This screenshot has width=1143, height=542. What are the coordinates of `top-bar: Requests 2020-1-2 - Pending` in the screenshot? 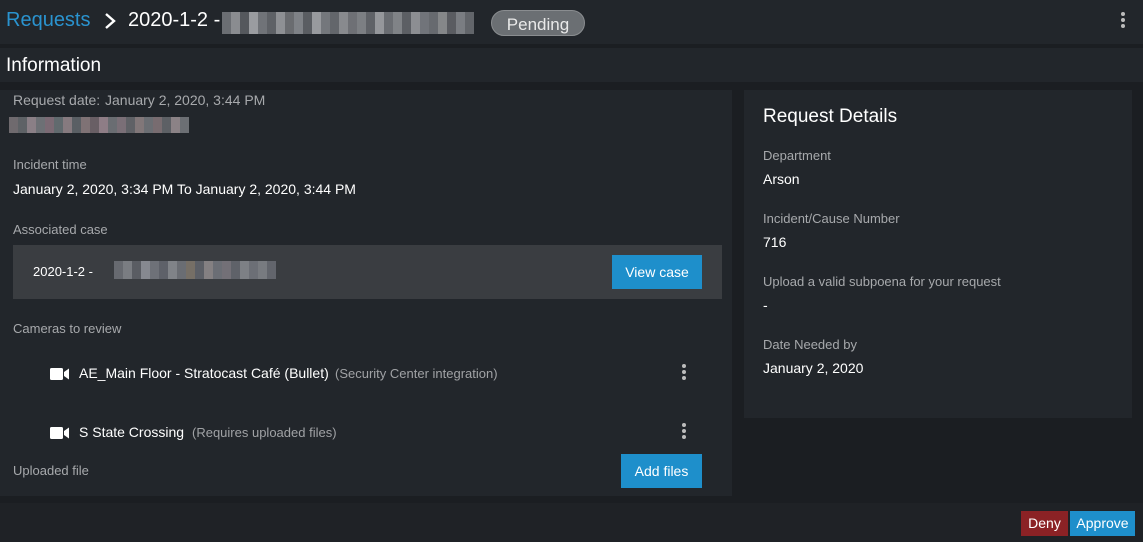 It's located at (571, 22).